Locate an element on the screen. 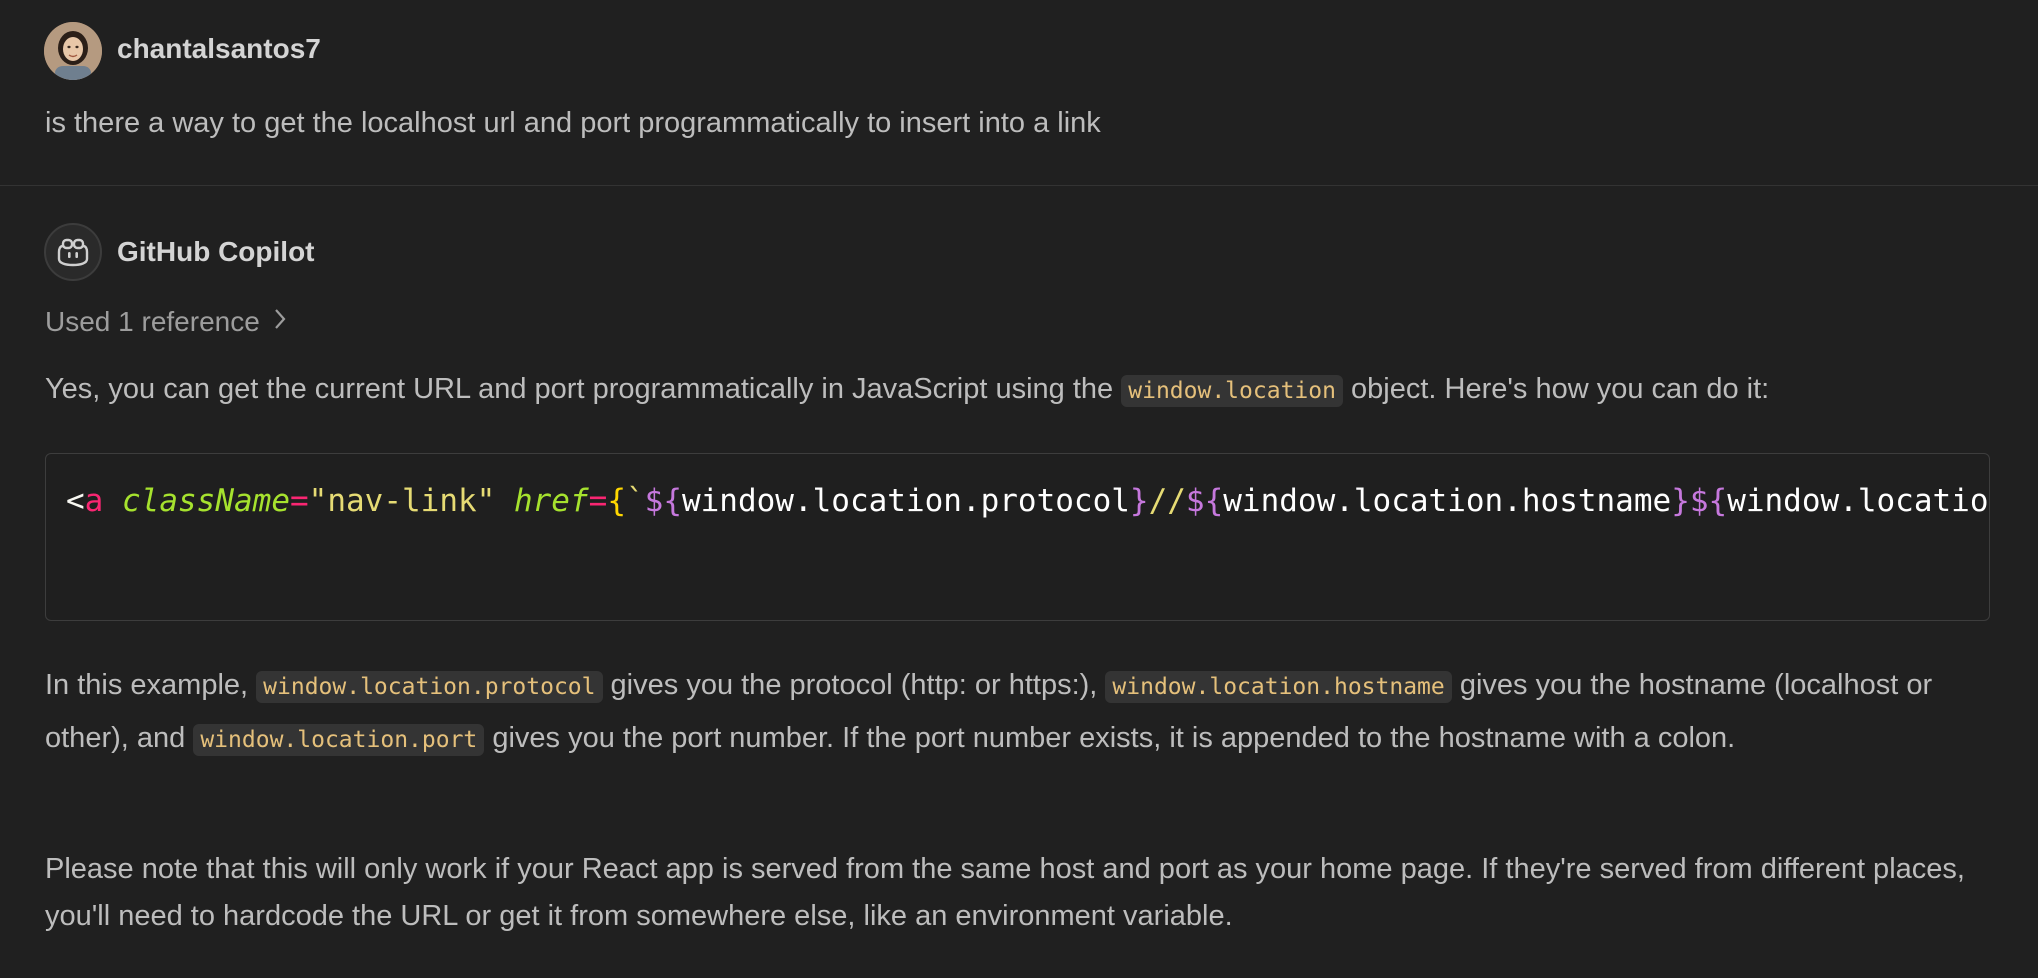 The height and width of the screenshot is (978, 2038). code-token: { is located at coordinates (616, 501).